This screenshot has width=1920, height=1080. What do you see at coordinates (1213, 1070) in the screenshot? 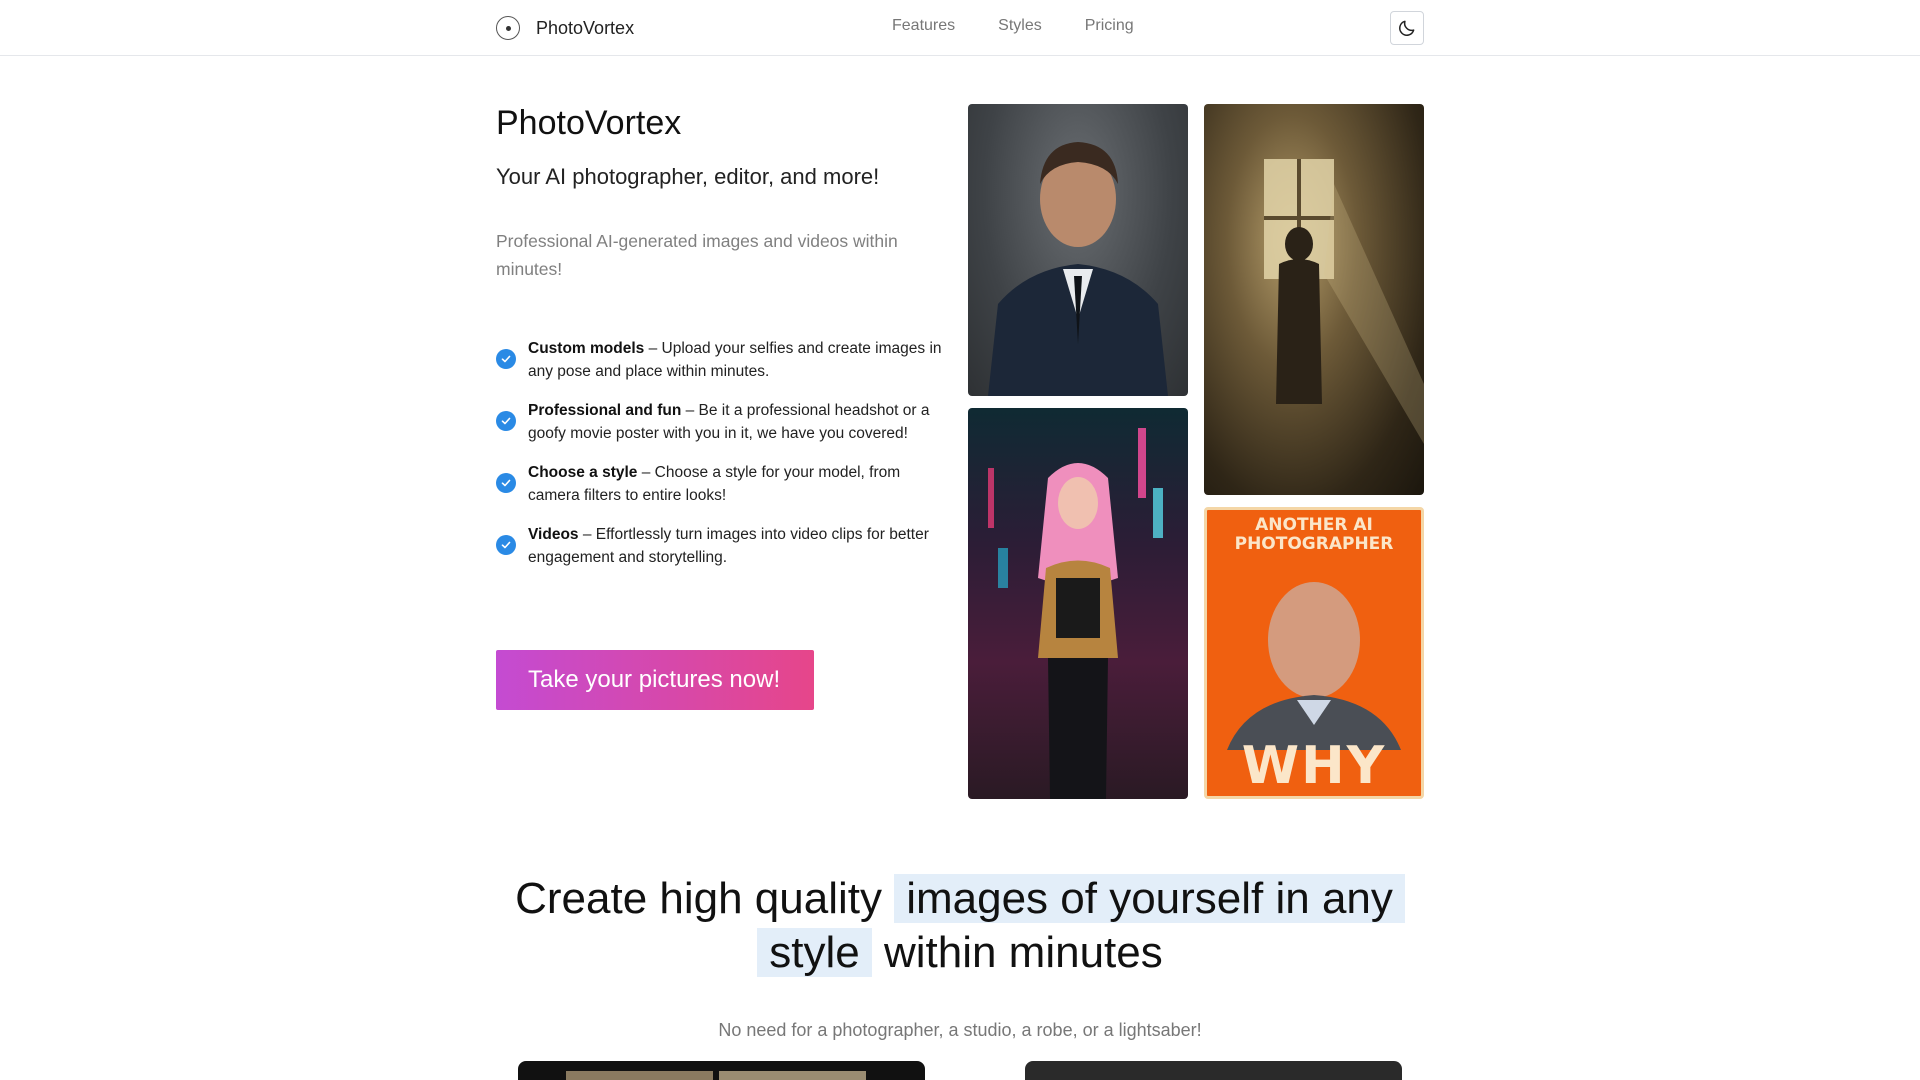
I see `example-image-after` at bounding box center [1213, 1070].